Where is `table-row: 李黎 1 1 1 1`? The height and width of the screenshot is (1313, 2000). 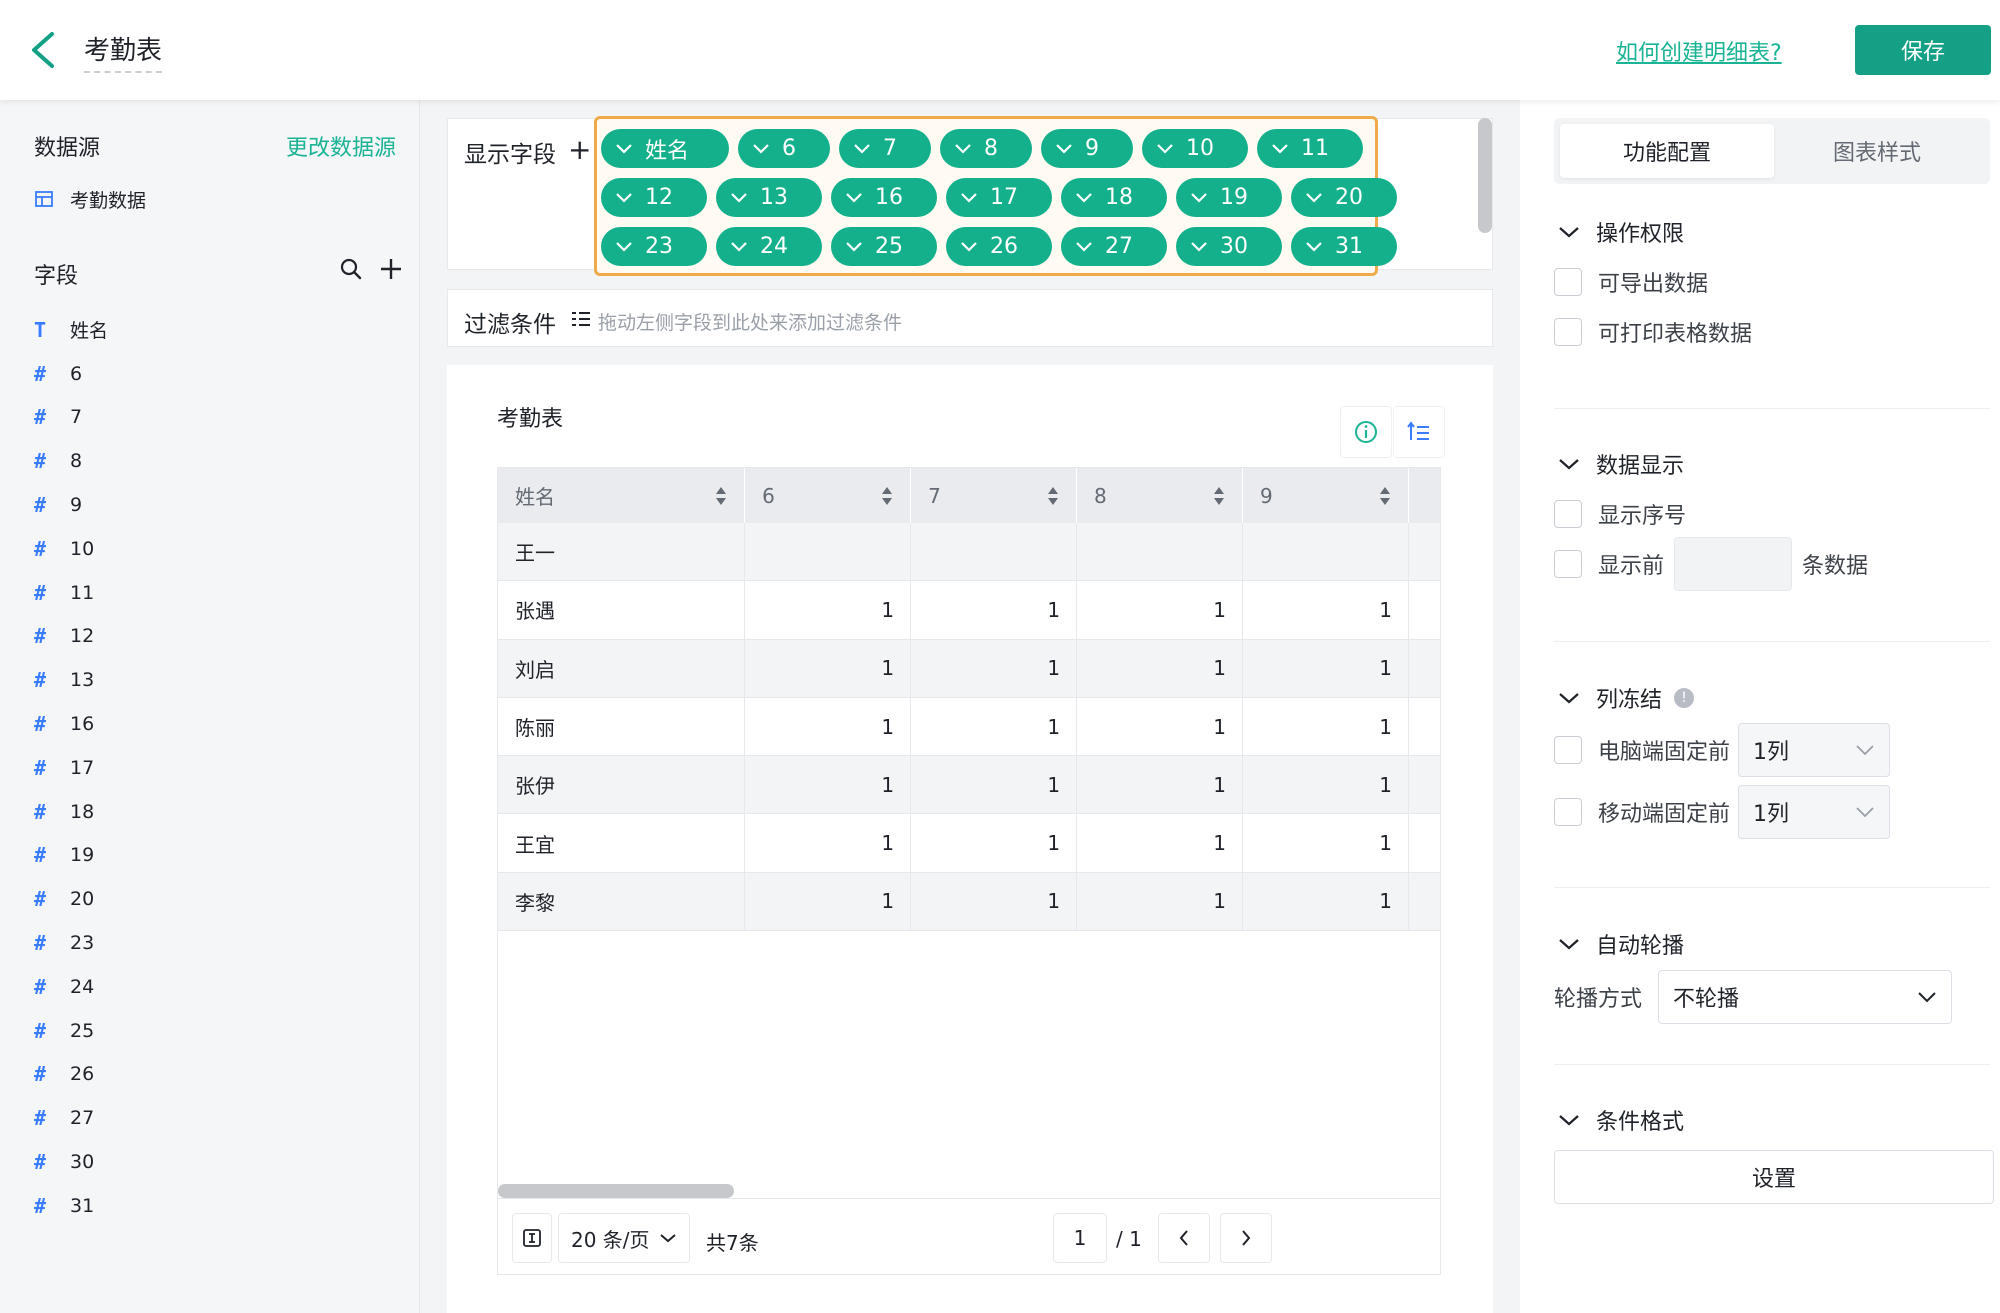 table-row: 李黎 1 1 1 1 is located at coordinates (969, 902).